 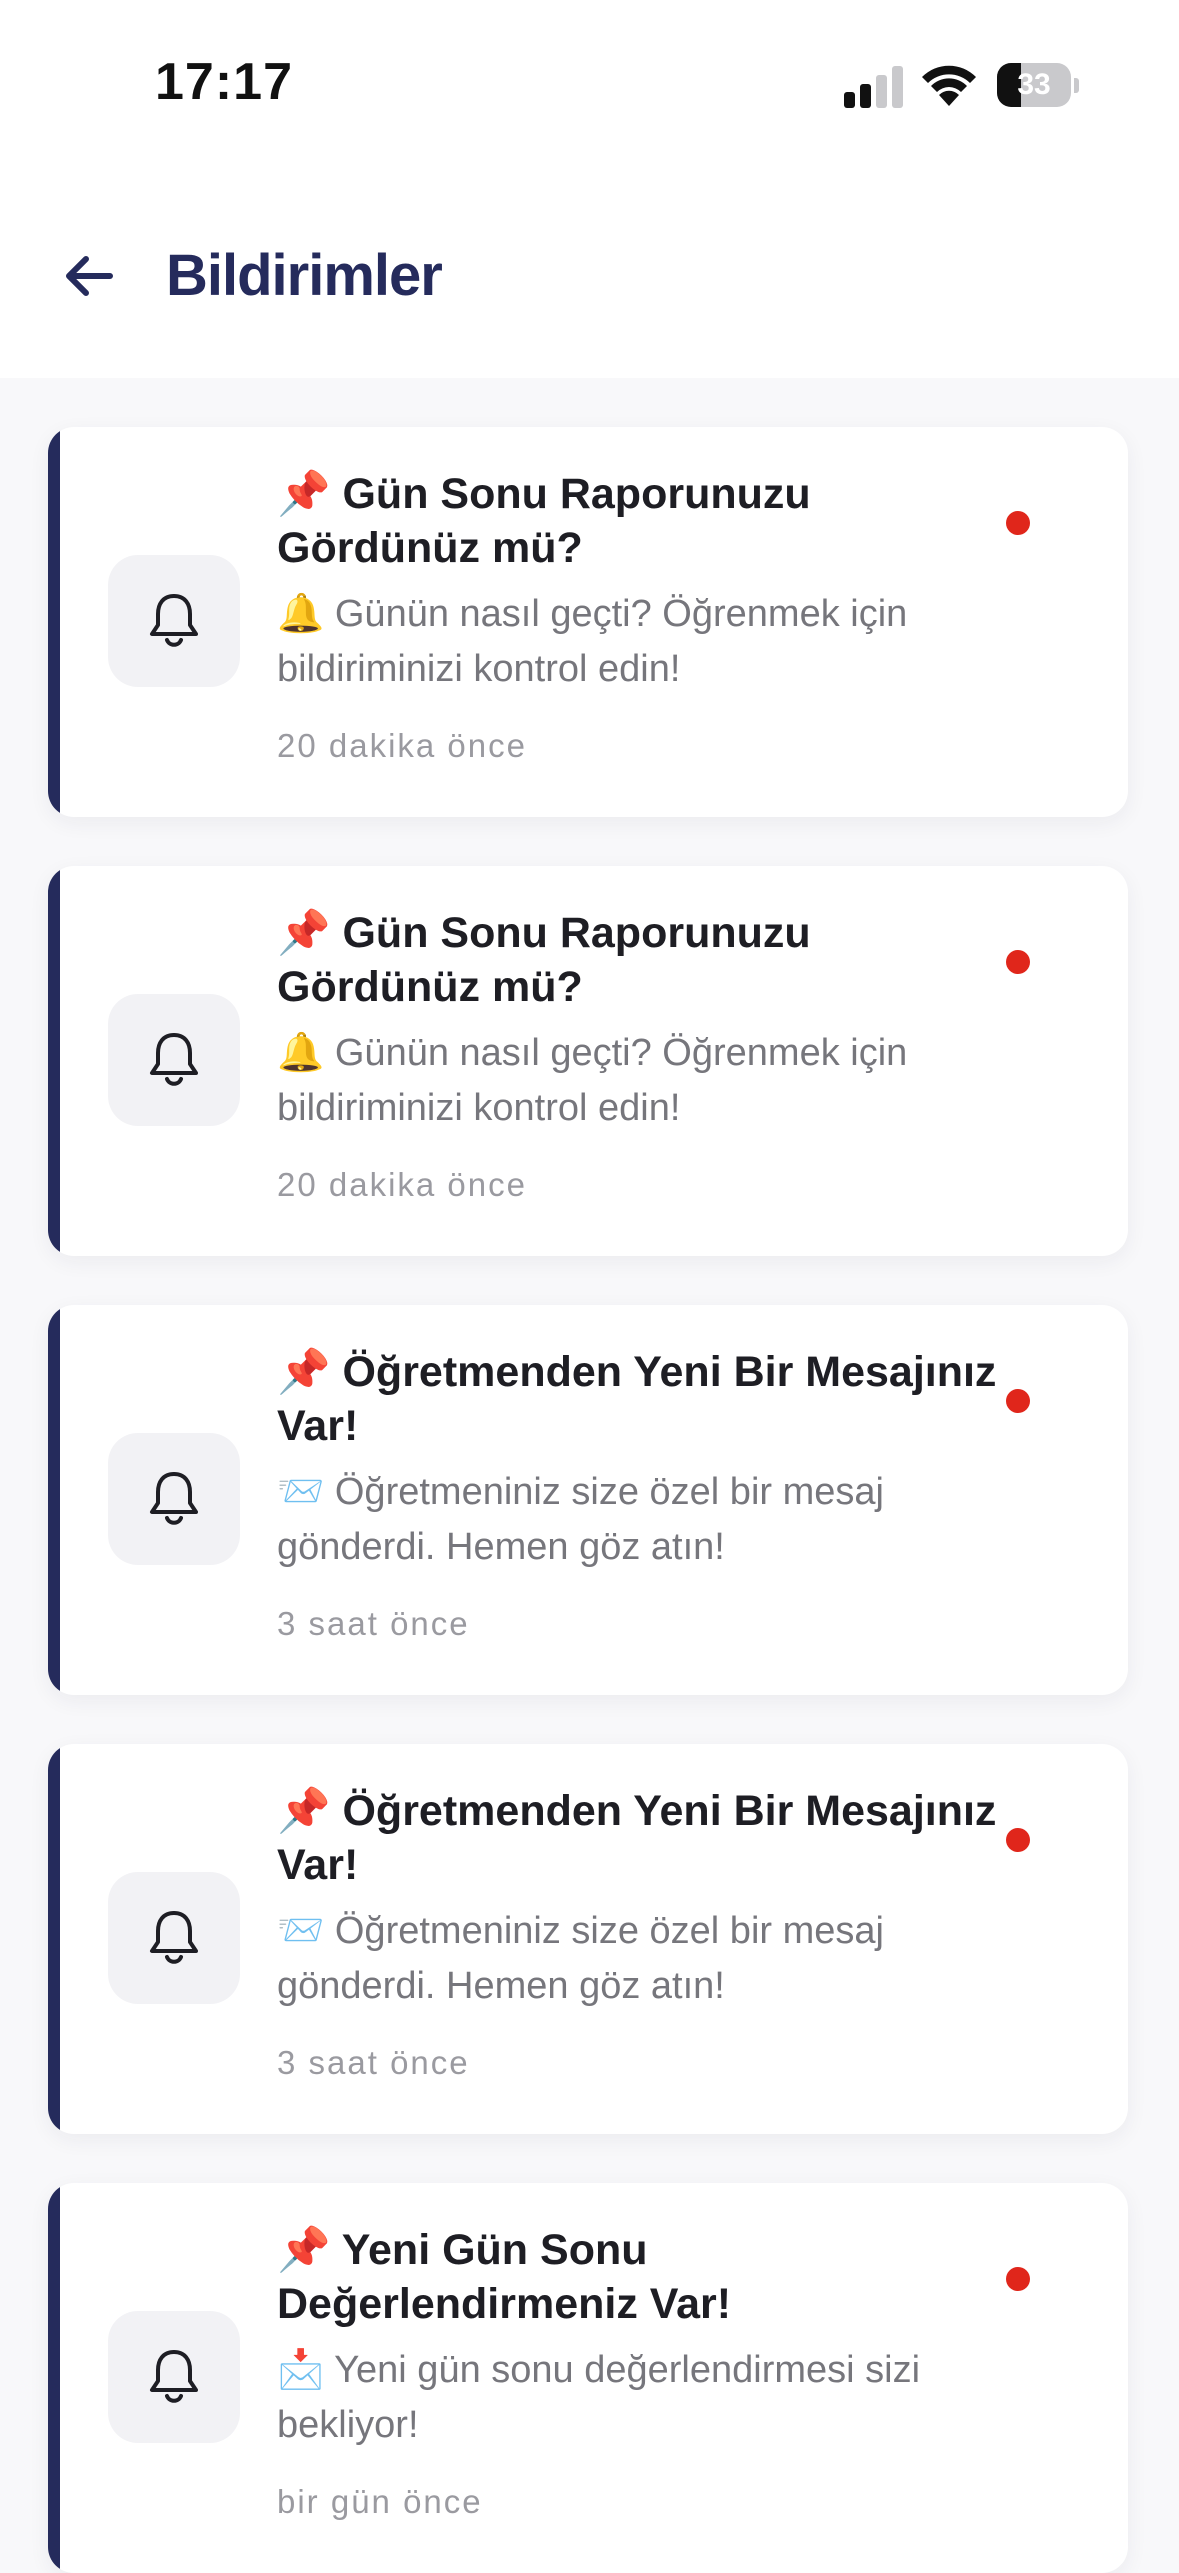 What do you see at coordinates (874, 85) in the screenshot?
I see `cellular-signal-icon` at bounding box center [874, 85].